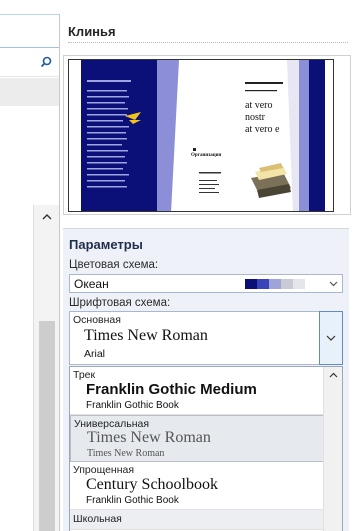 Image resolution: width=361 pixels, height=531 pixels. What do you see at coordinates (146, 335) in the screenshot?
I see `font-scheme-heading: Times New Roman` at bounding box center [146, 335].